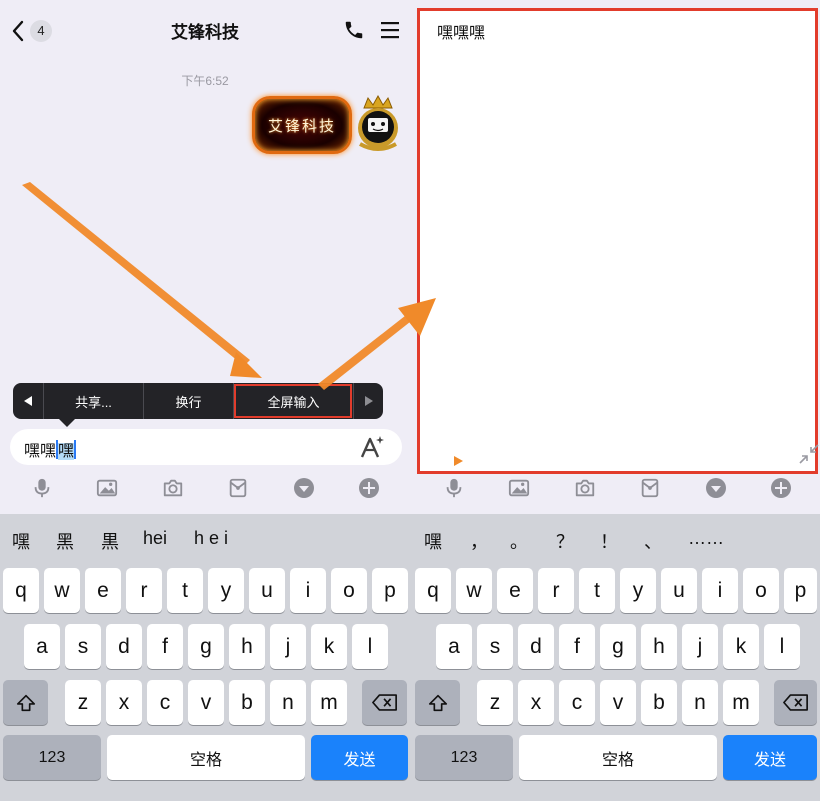  Describe the element at coordinates (28, 401) in the screenshot. I see `menu-prev-button` at that location.